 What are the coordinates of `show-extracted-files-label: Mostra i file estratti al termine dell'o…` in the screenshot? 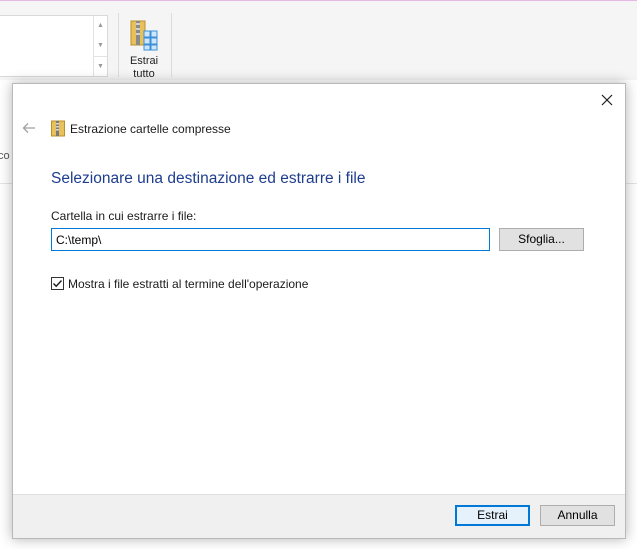 It's located at (188, 284).